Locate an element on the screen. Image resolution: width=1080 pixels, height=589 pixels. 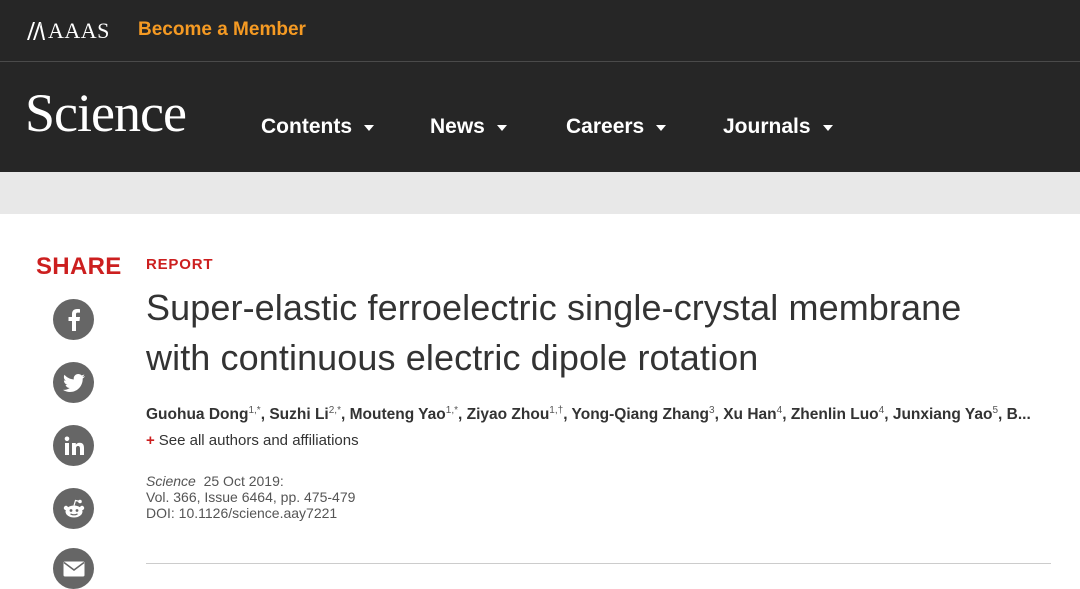
citation-date-line: Science 25 Oct 2019: is located at coordinates (250, 481).